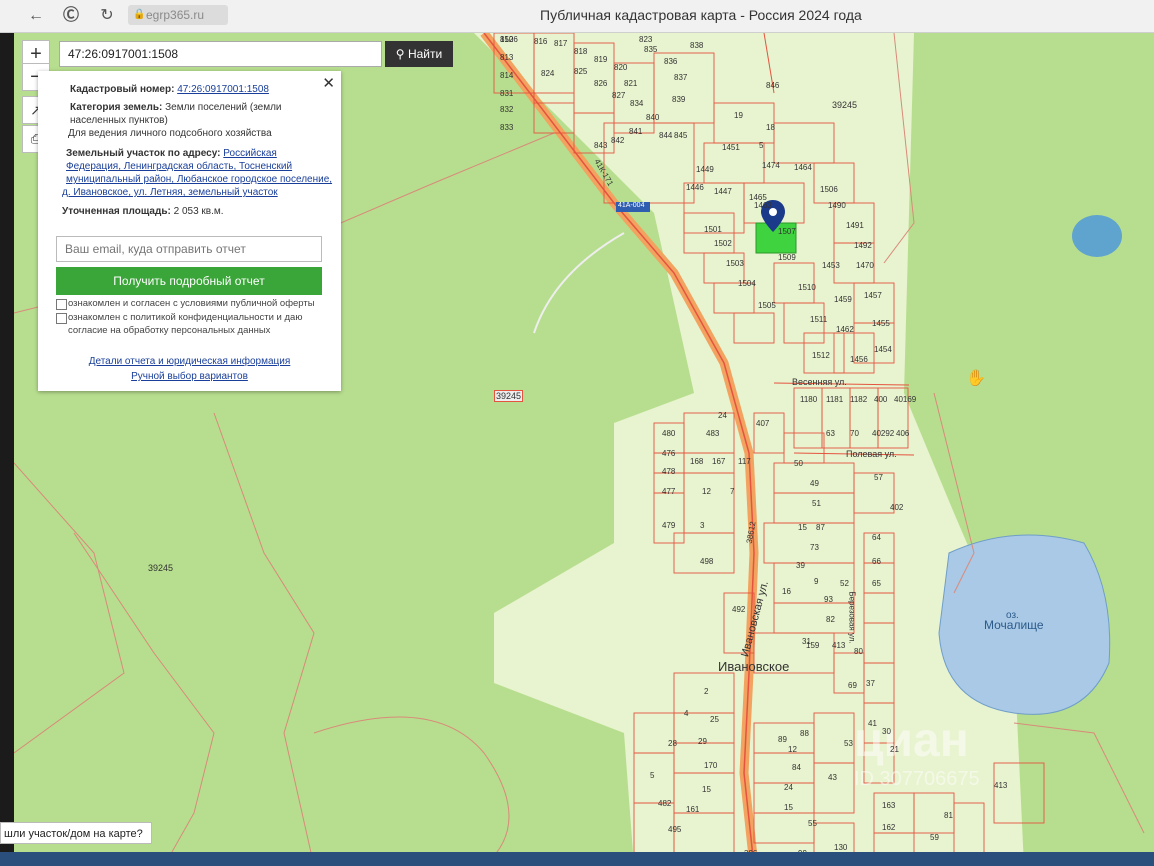 This screenshot has height=866, width=1154. Describe the element at coordinates (702, 741) in the screenshot. I see `parcel-number: 29` at that location.